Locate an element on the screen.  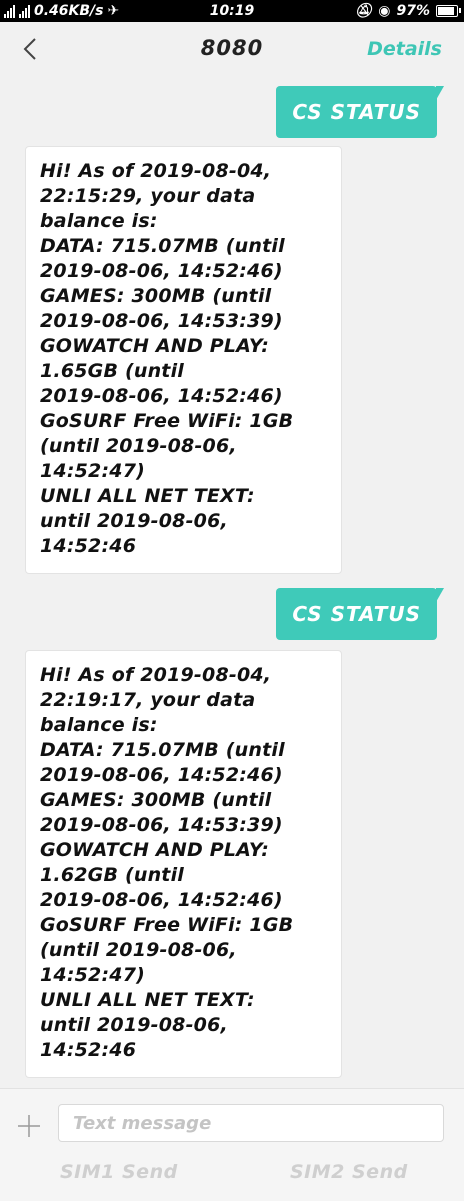
message-line: 1.62GB (until is located at coordinates (112, 875).